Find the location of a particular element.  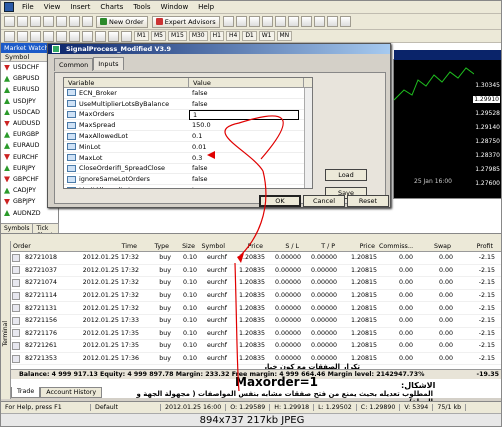

tab-common: Common is located at coordinates (74, 64).